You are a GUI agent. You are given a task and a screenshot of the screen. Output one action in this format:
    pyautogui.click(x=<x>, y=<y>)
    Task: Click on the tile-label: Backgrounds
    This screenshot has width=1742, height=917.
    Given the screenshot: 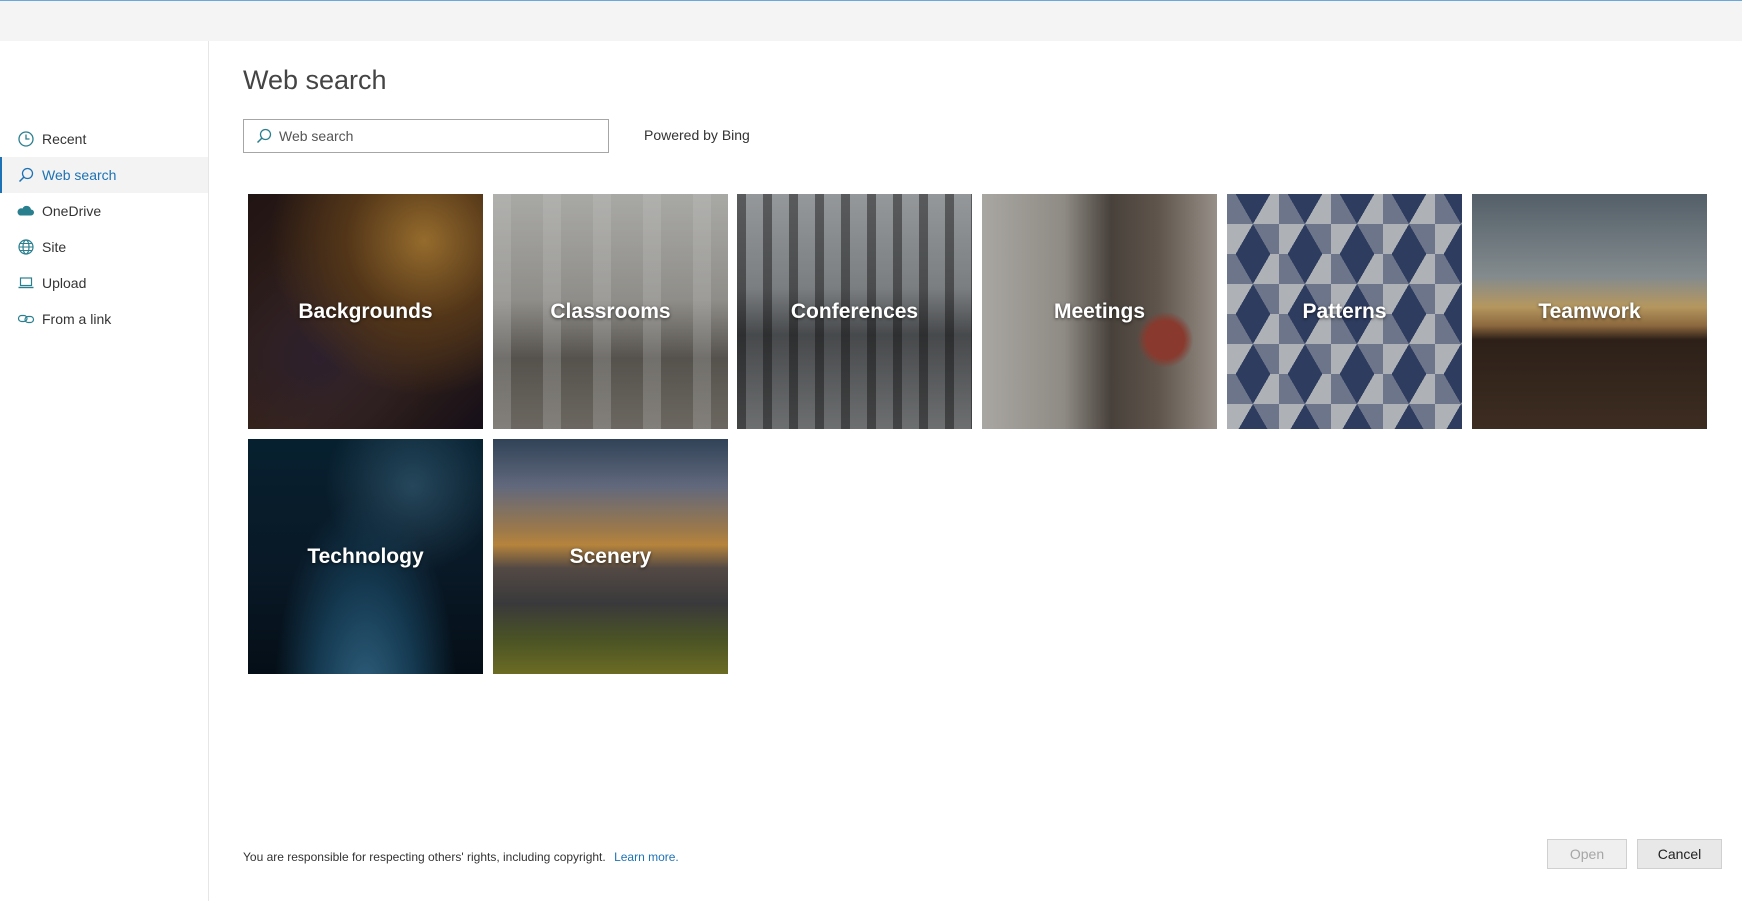 What is the action you would take?
    pyautogui.click(x=365, y=311)
    